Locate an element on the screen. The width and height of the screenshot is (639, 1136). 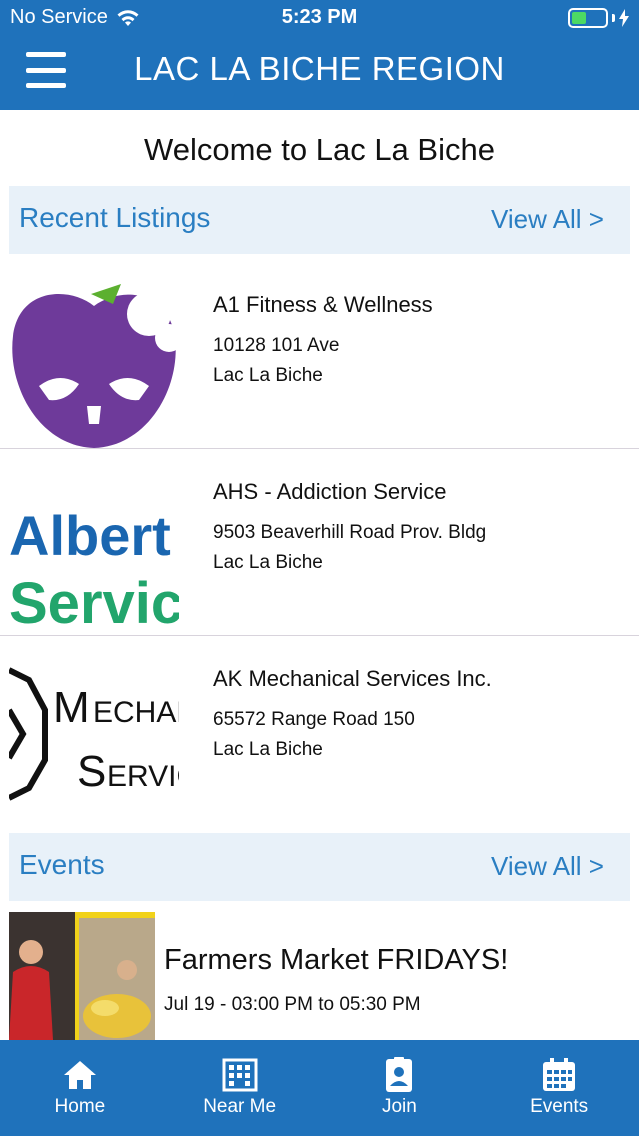
tab-events: Events is located at coordinates (559, 1088).